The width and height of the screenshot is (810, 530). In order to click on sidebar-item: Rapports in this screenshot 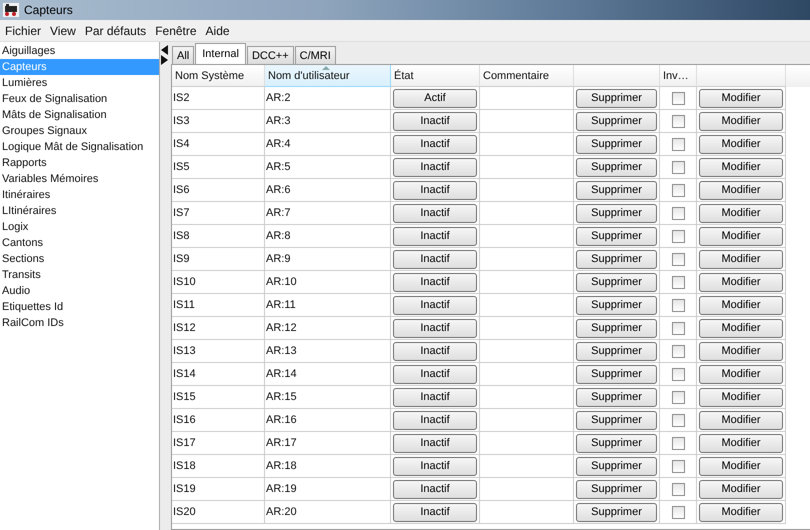, I will do `click(79, 163)`.